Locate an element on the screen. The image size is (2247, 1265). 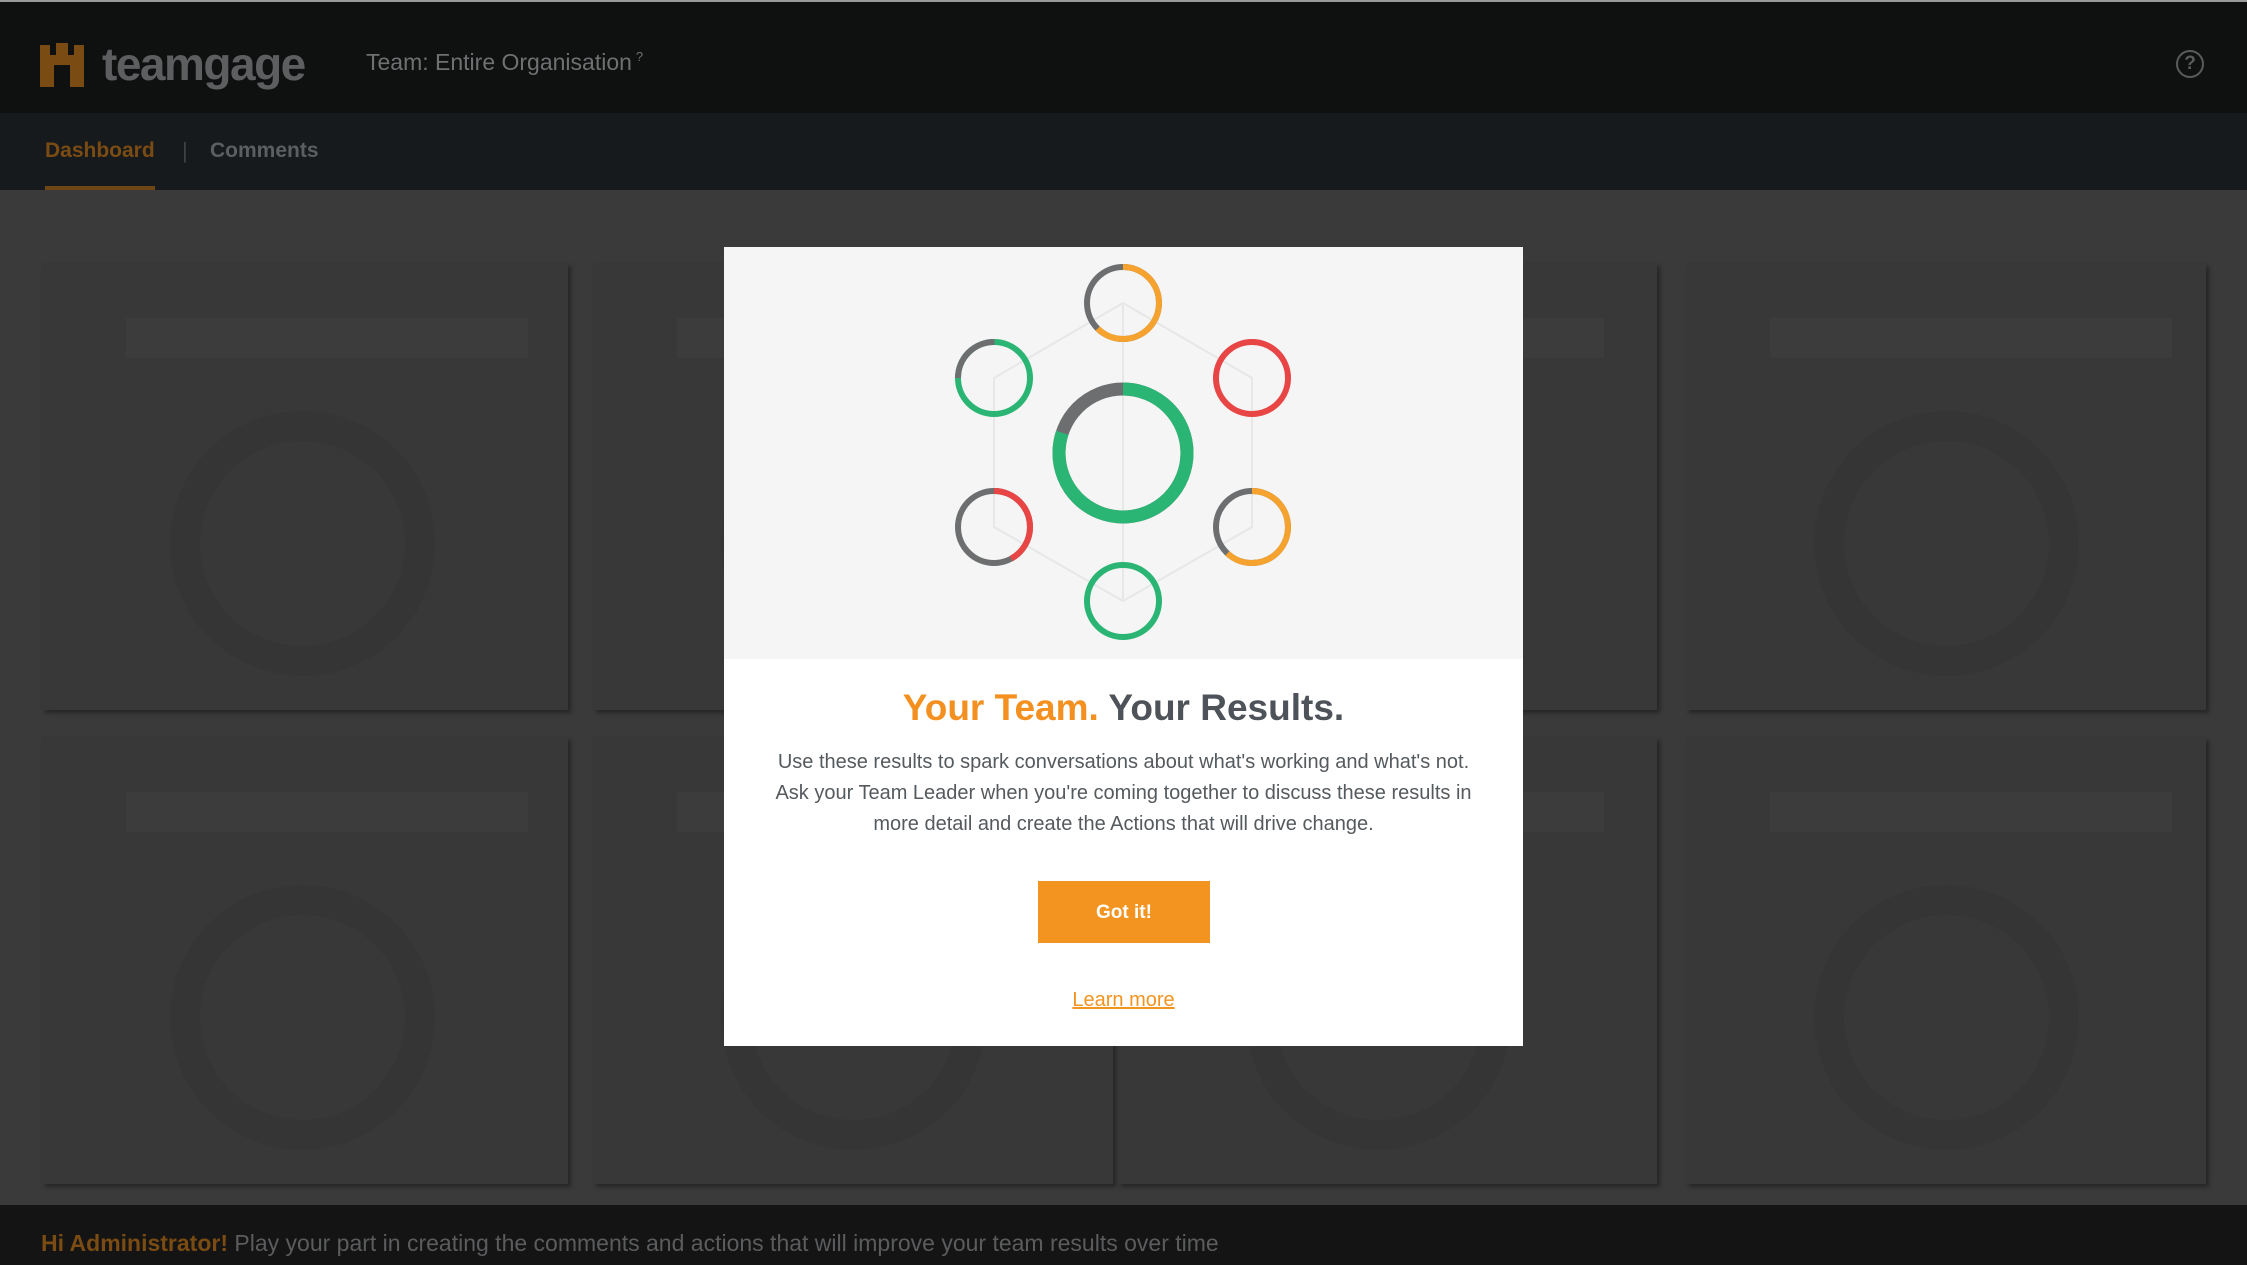
nav-bar: Dashboard | Comments is located at coordinates (1123, 151).